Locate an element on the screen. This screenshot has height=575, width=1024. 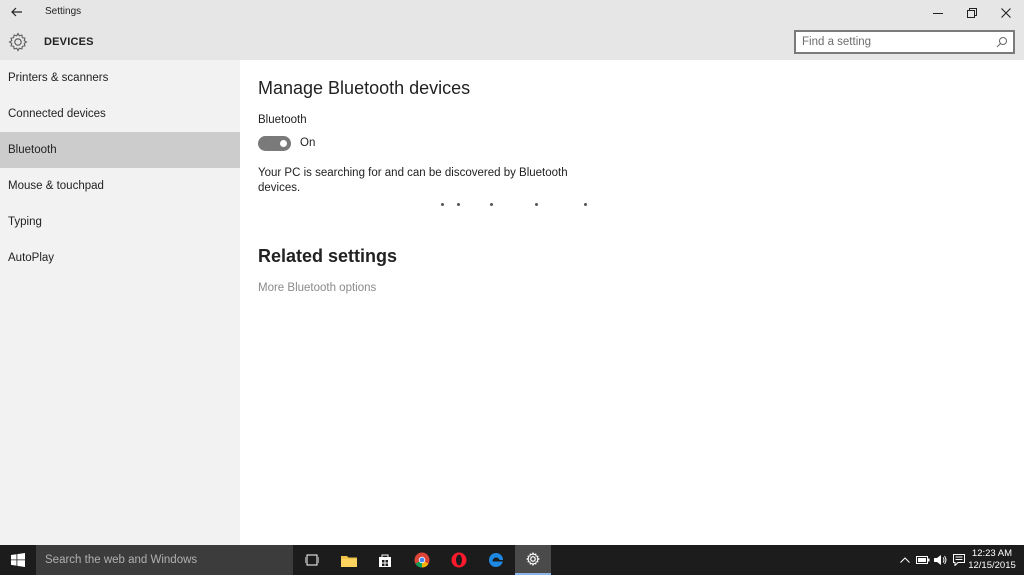
speaker-icon is located at coordinates (940, 560).